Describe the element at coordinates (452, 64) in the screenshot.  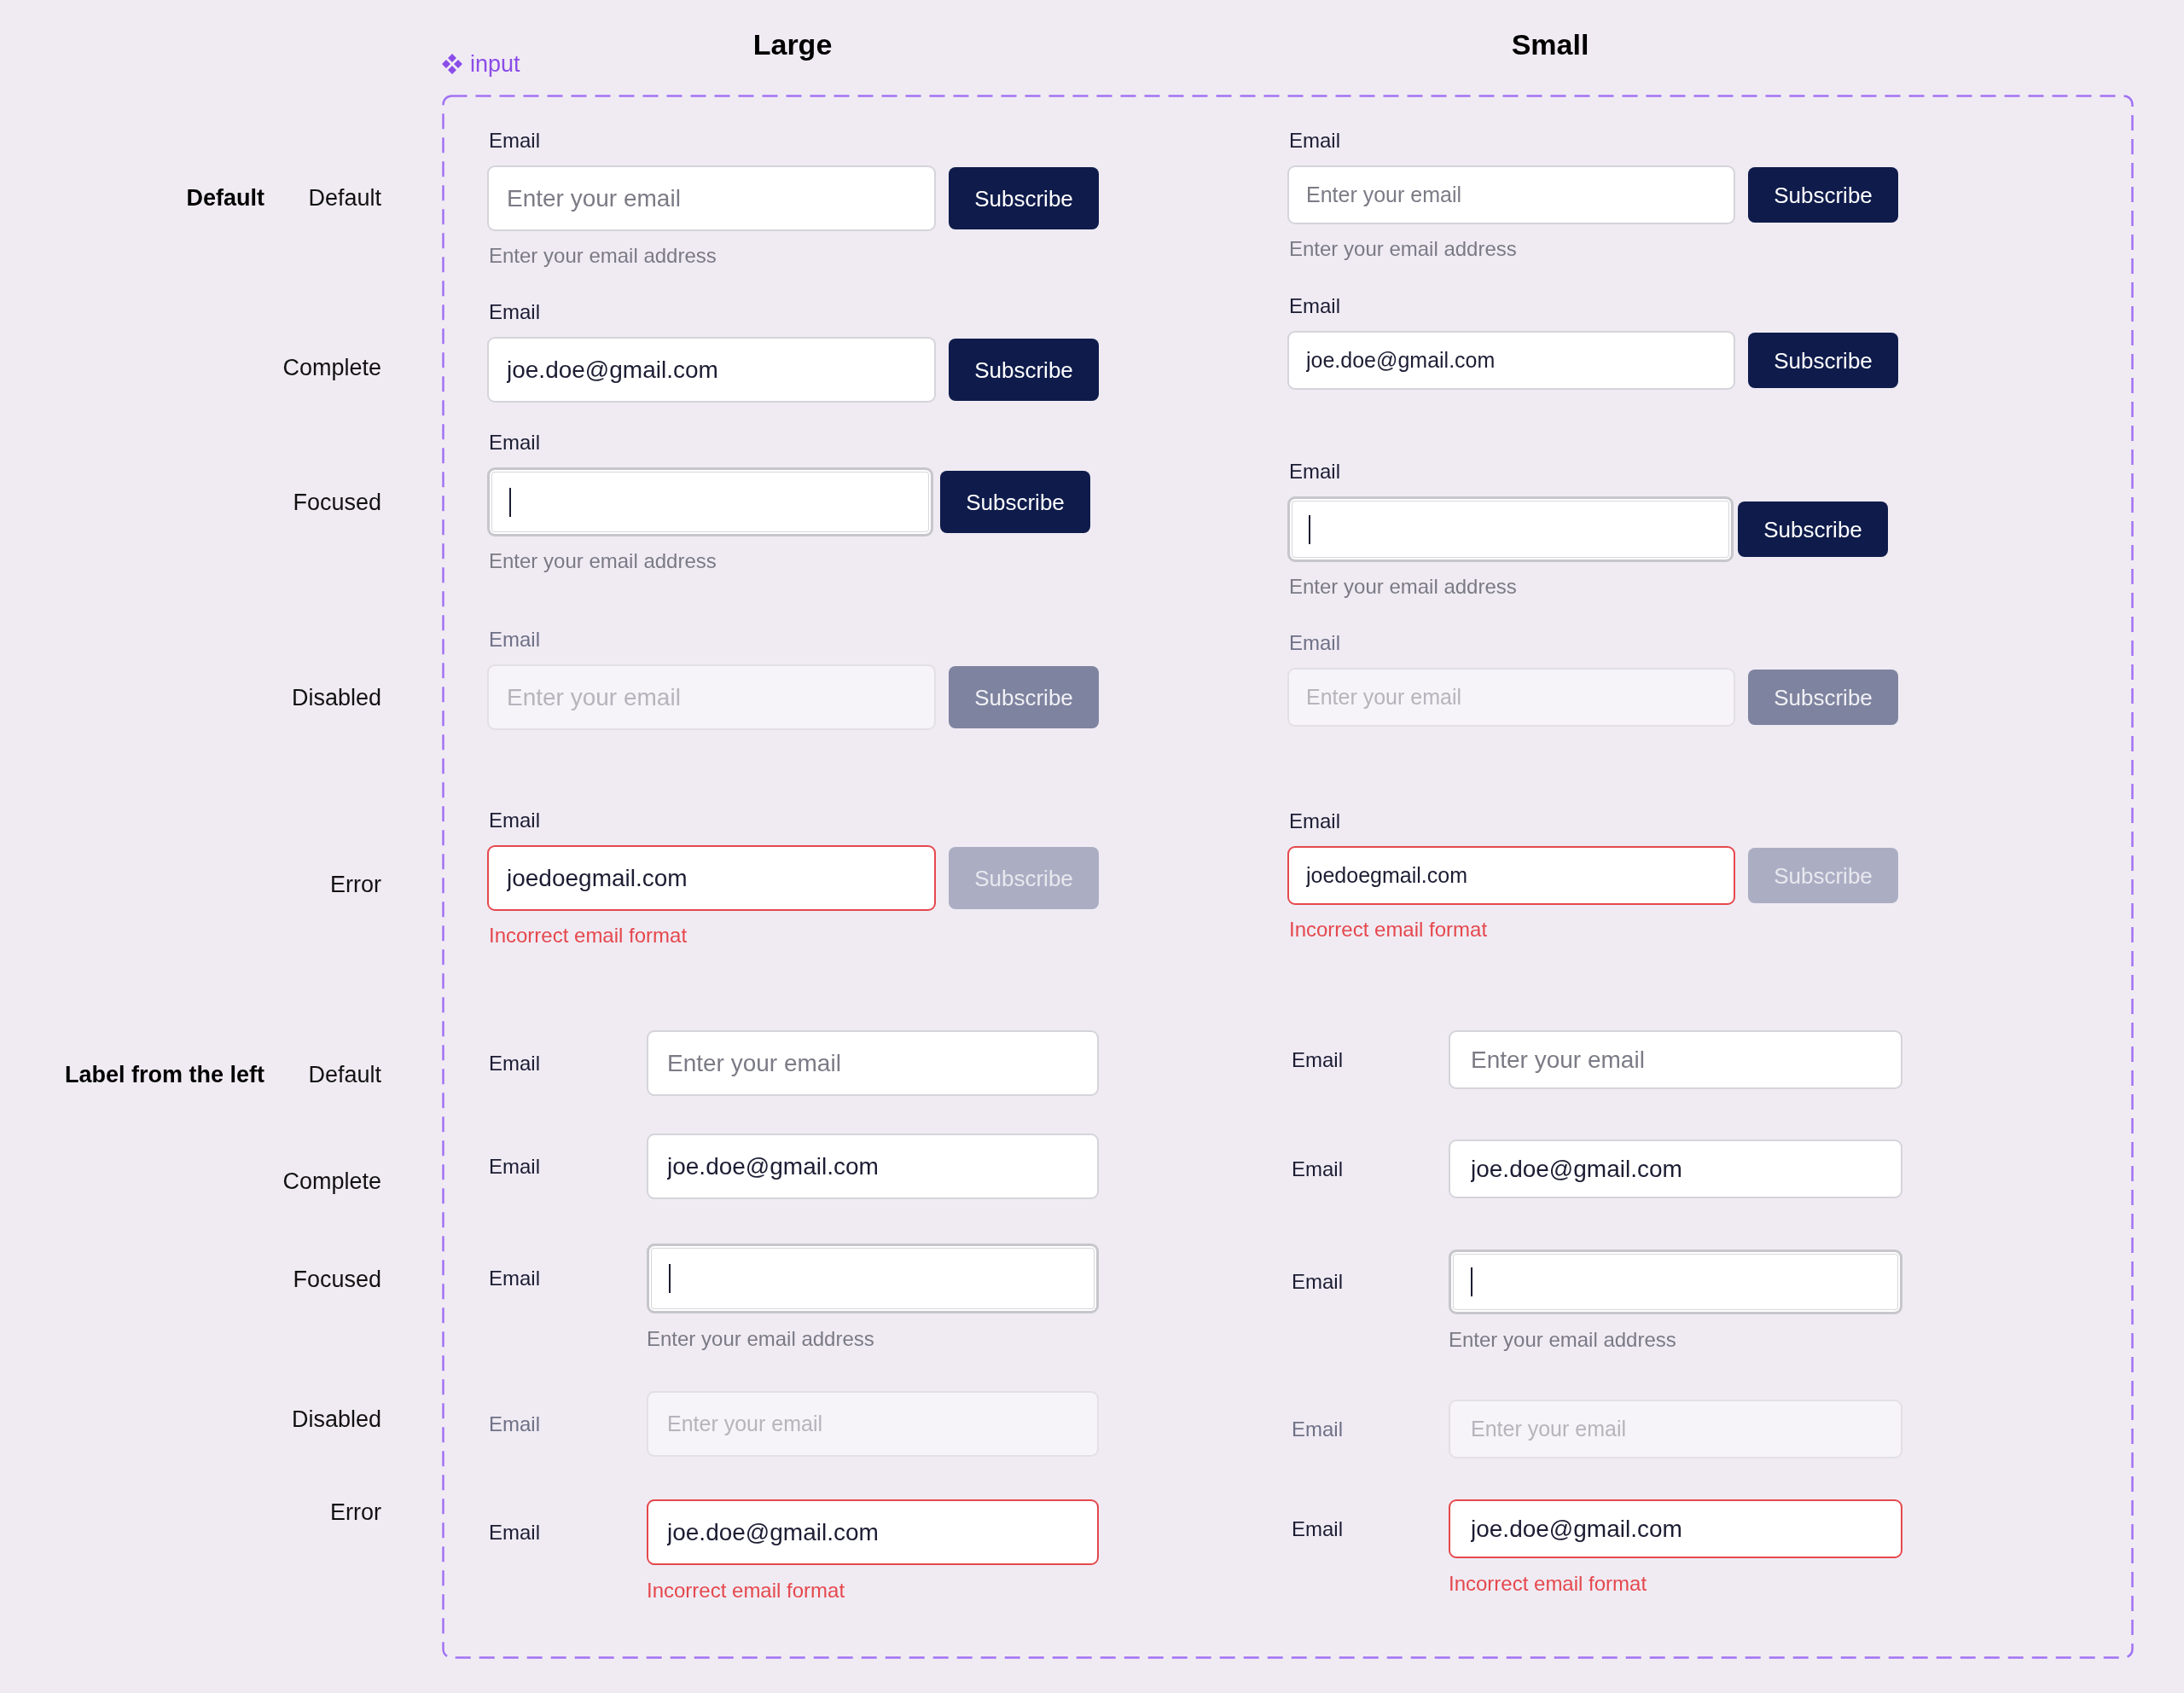
I see `component-icon` at that location.